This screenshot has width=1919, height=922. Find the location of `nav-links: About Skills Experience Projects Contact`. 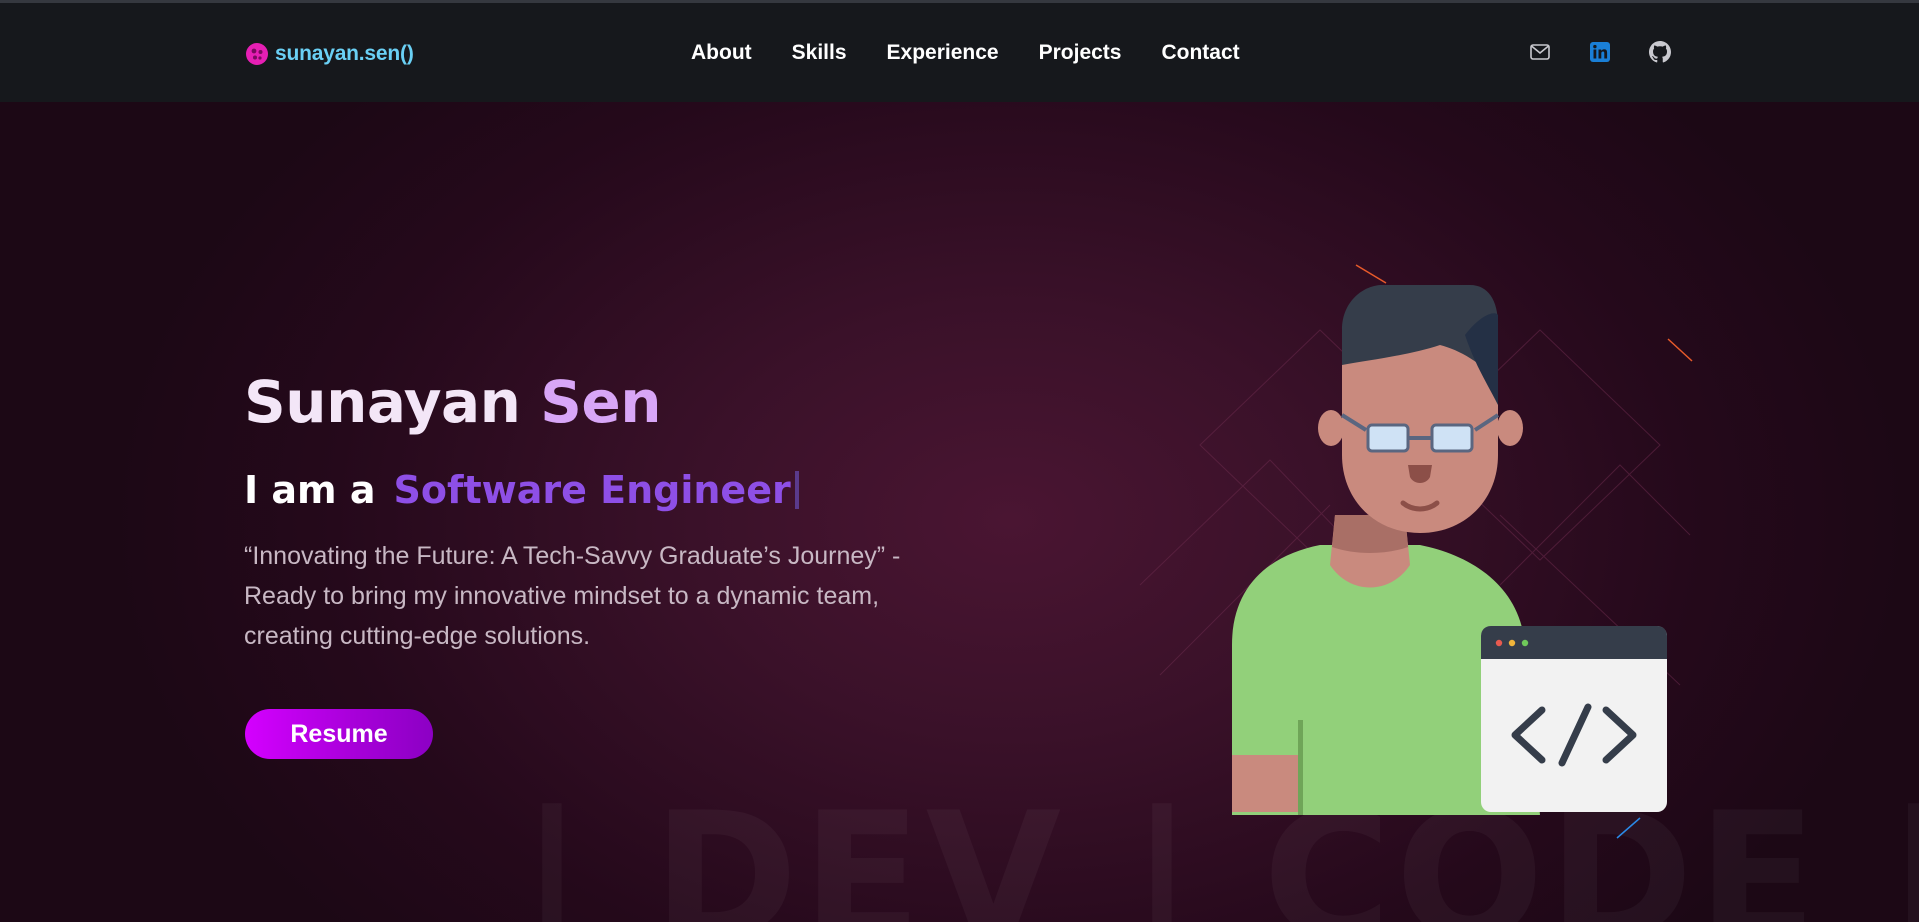

nav-links: About Skills Experience Projects Contact is located at coordinates (965, 53).